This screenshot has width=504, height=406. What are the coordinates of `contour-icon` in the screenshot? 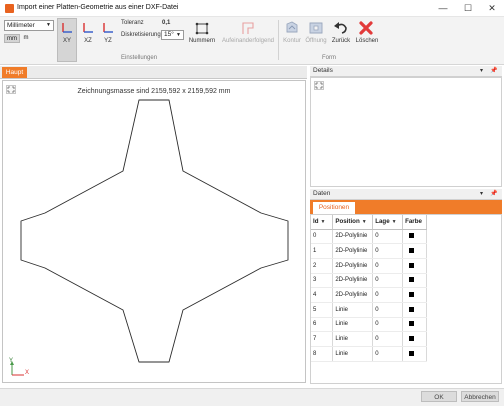 It's located at (292, 27).